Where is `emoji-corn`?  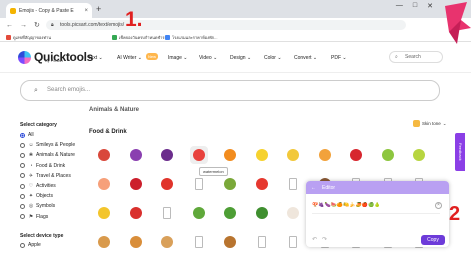 emoji-corn is located at coordinates (104, 213).